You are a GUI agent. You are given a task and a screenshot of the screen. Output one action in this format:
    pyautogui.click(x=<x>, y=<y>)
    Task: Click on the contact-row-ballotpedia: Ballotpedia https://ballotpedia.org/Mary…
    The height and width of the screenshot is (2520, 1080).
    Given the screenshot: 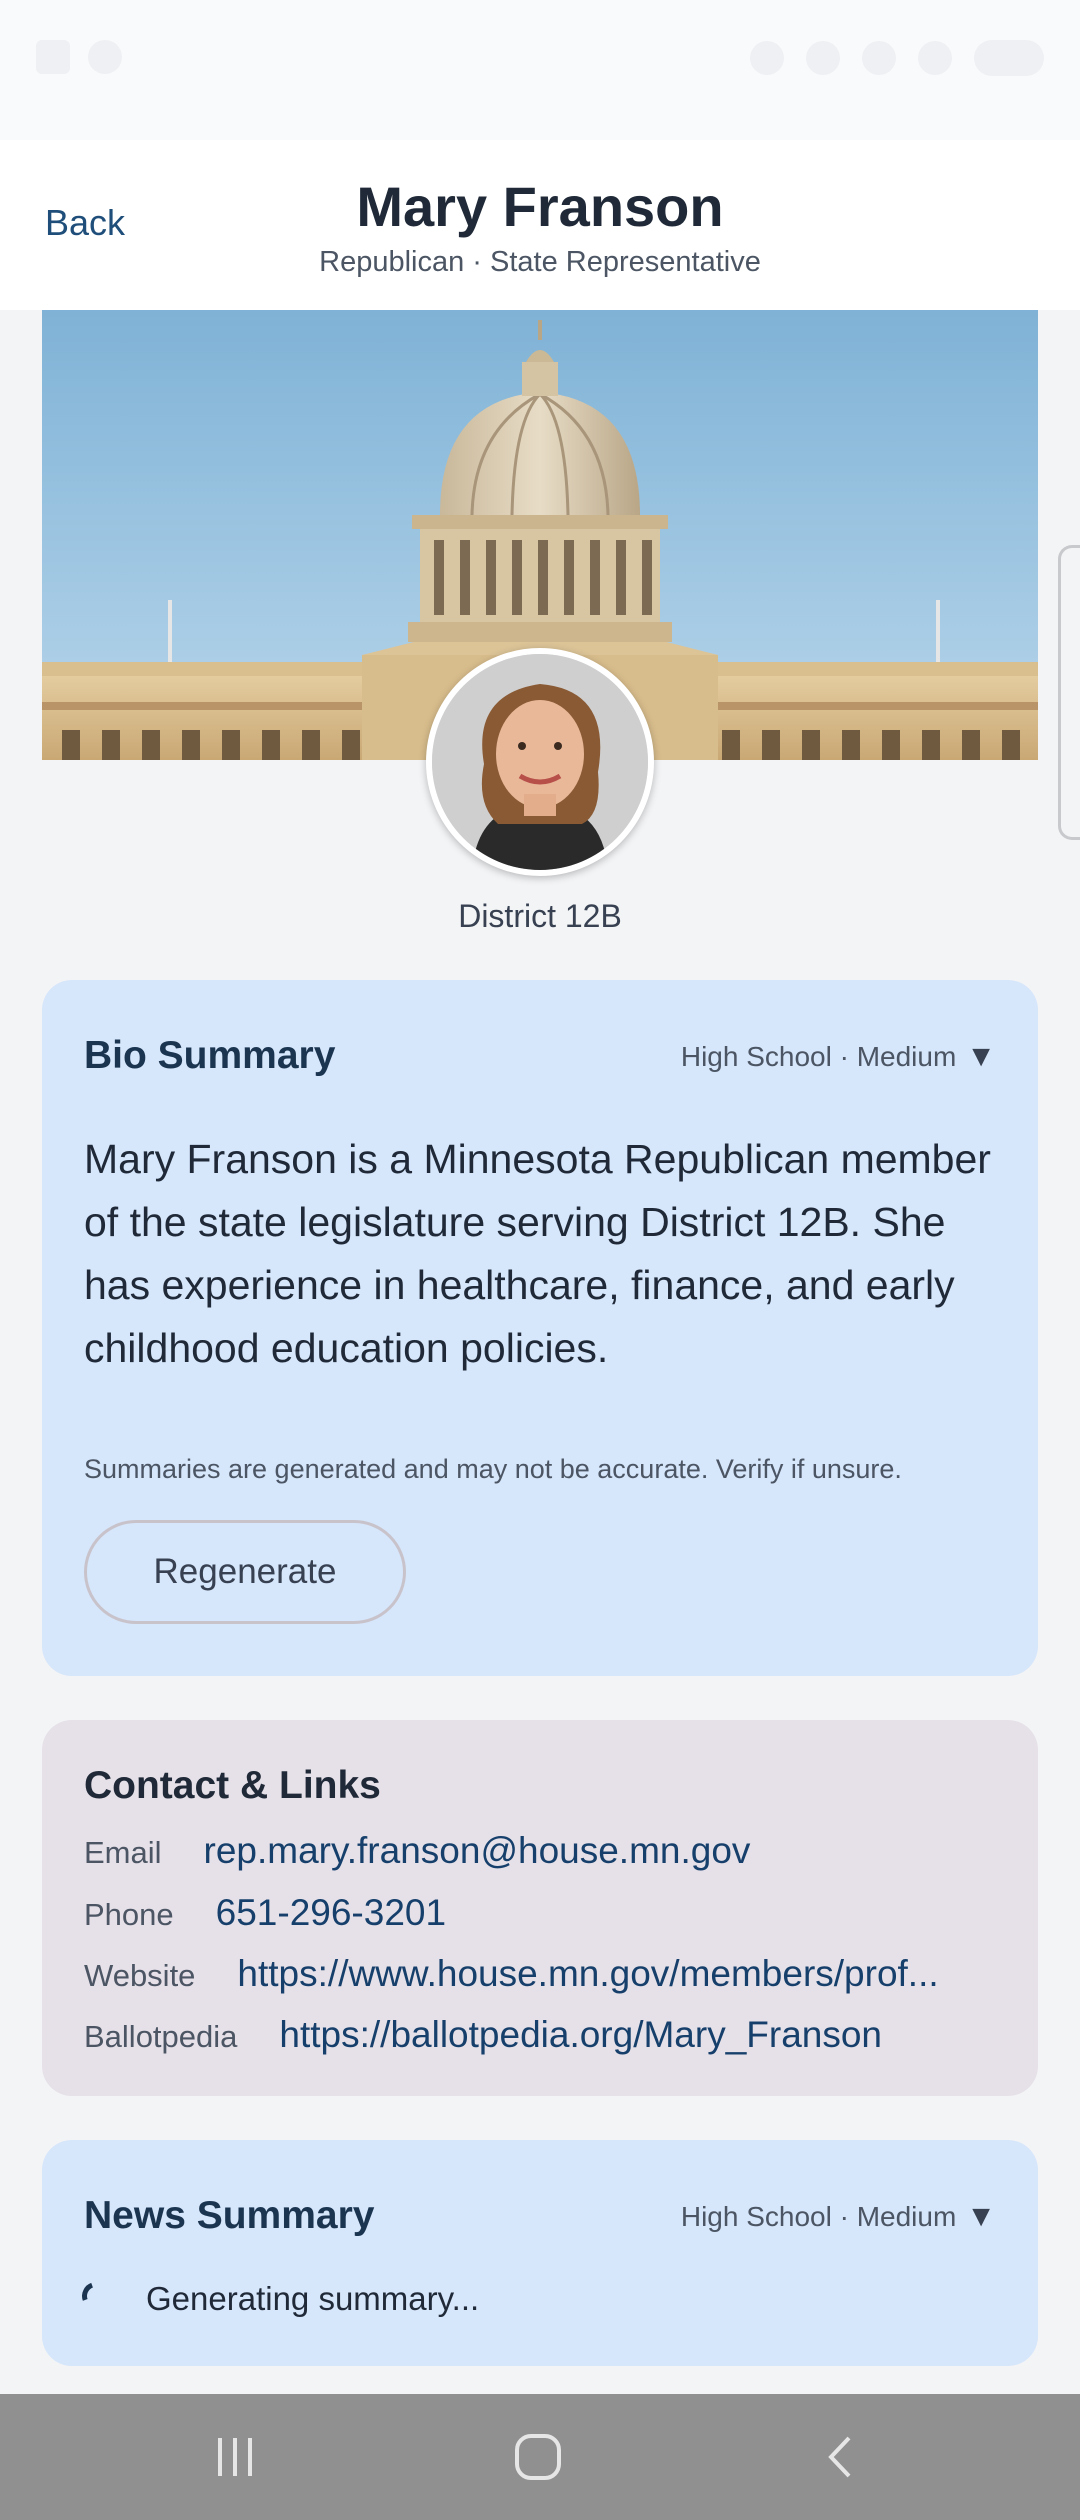 What is the action you would take?
    pyautogui.click(x=483, y=2035)
    